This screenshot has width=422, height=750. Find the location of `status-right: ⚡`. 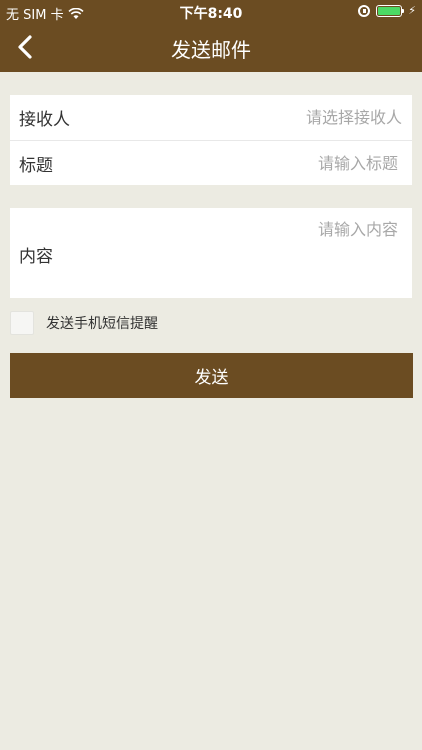

status-right: ⚡ is located at coordinates (387, 10).